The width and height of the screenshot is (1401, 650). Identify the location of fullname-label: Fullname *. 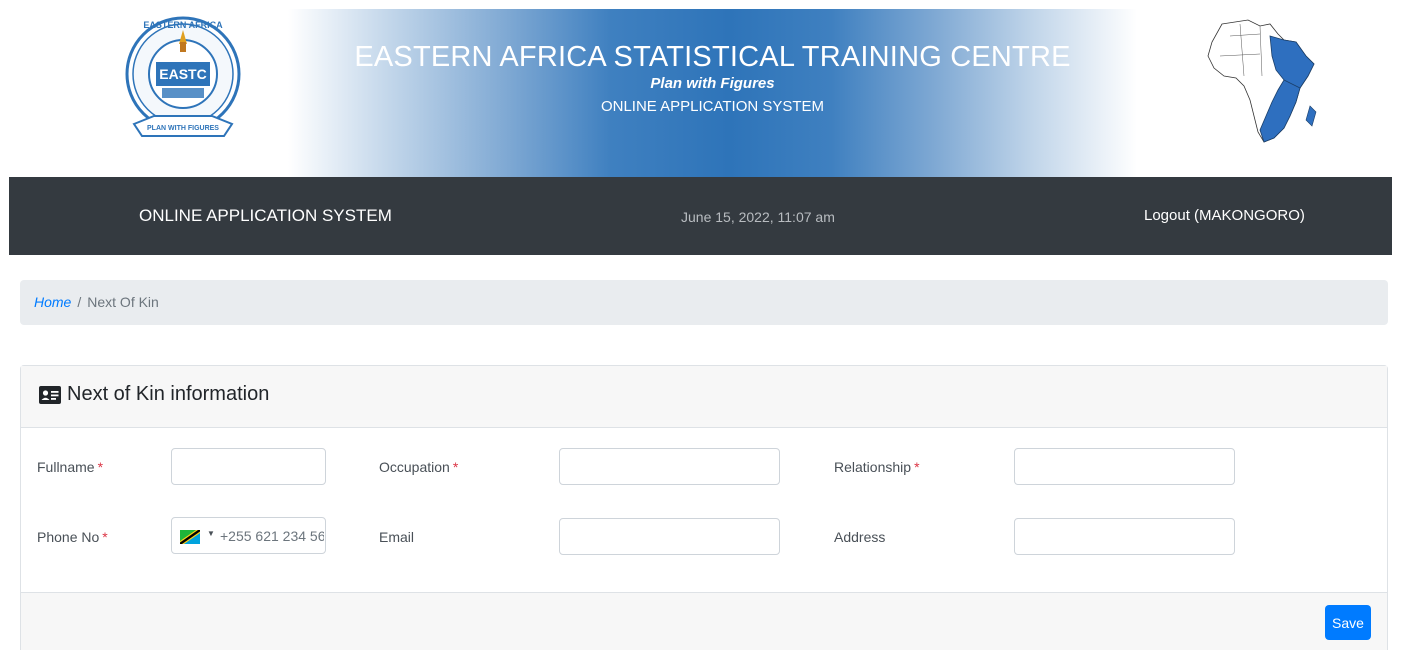
(70, 467).